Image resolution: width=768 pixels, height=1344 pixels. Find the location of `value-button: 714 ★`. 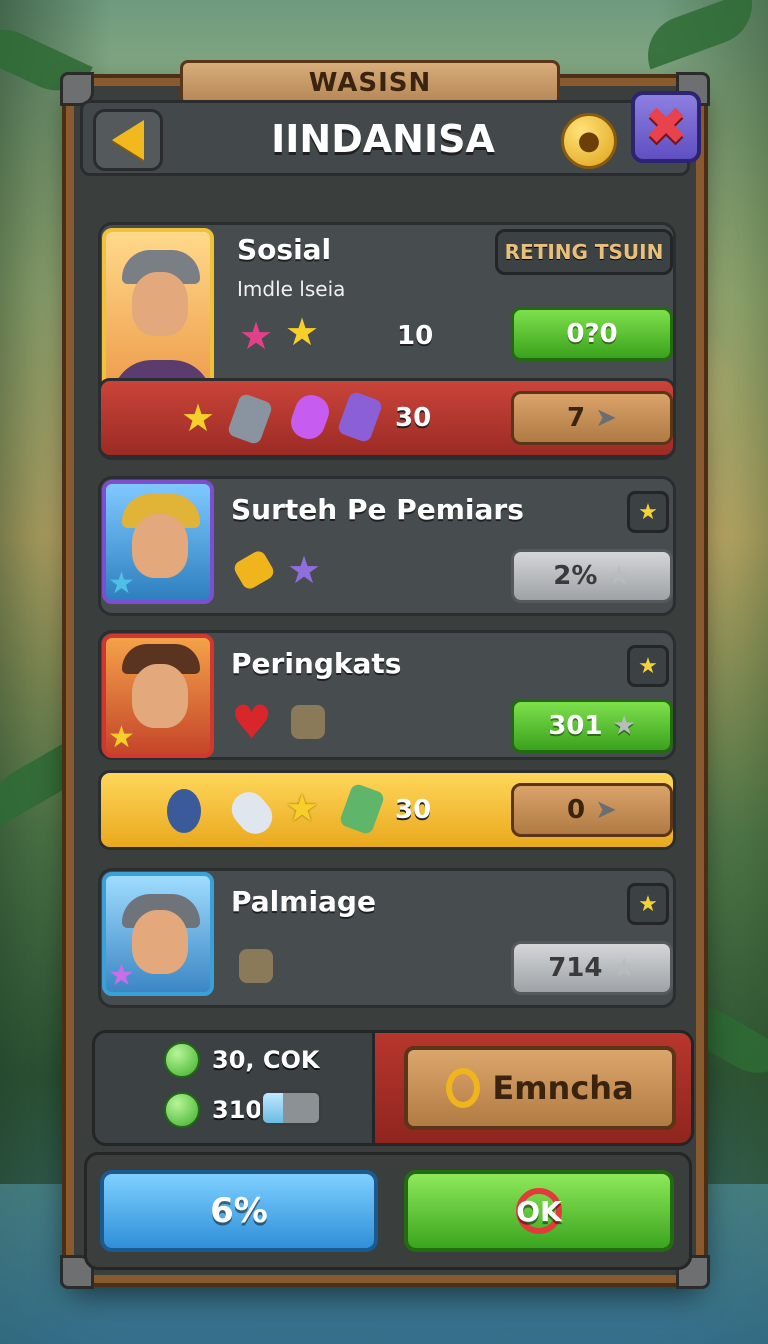

value-button: 714 ★ is located at coordinates (592, 968).